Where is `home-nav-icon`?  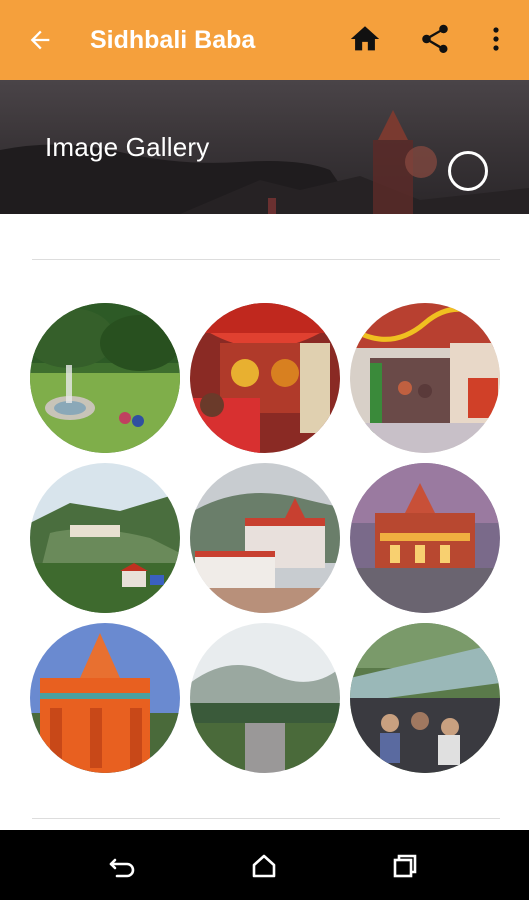
home-nav-icon is located at coordinates (264, 866).